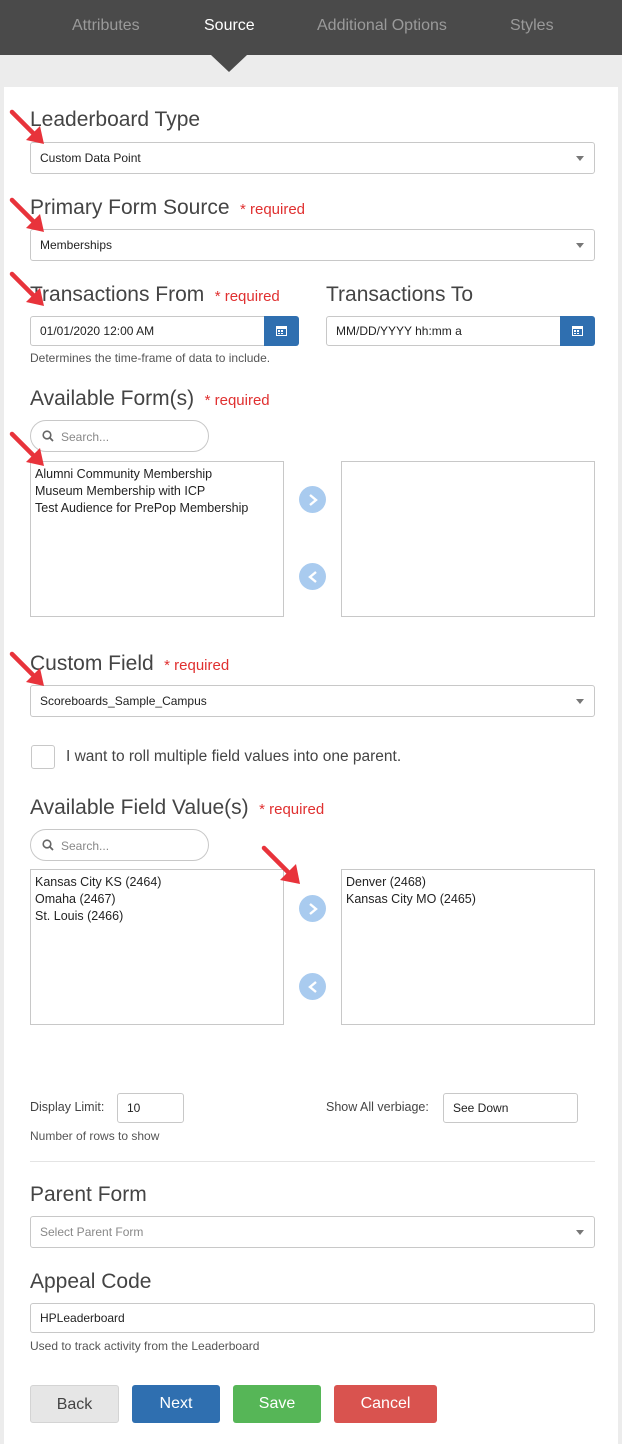  What do you see at coordinates (312, 701) in the screenshot?
I see `custom-field-select: Scoreboards_Sample_Campus` at bounding box center [312, 701].